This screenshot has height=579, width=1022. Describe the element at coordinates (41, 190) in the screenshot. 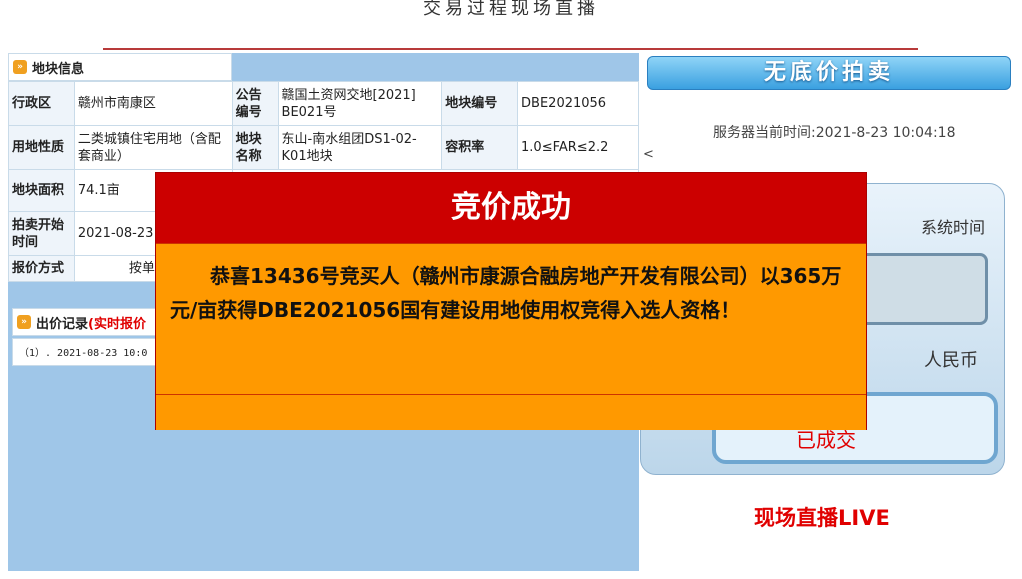

I see `label-area: 地块面积` at that location.